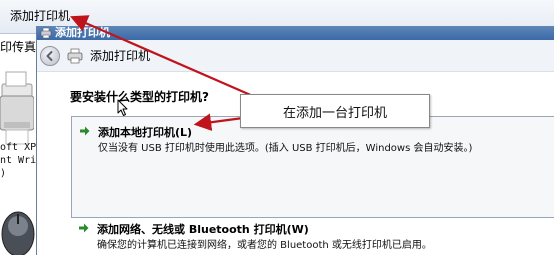 This screenshot has height=255, width=554. Describe the element at coordinates (3, 173) in the screenshot. I see `printer-caption-line: )` at that location.